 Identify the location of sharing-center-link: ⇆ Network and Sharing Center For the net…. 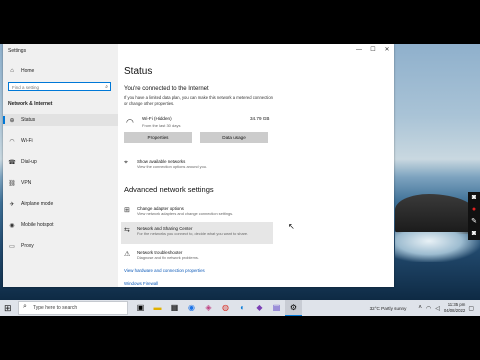
(186, 231).